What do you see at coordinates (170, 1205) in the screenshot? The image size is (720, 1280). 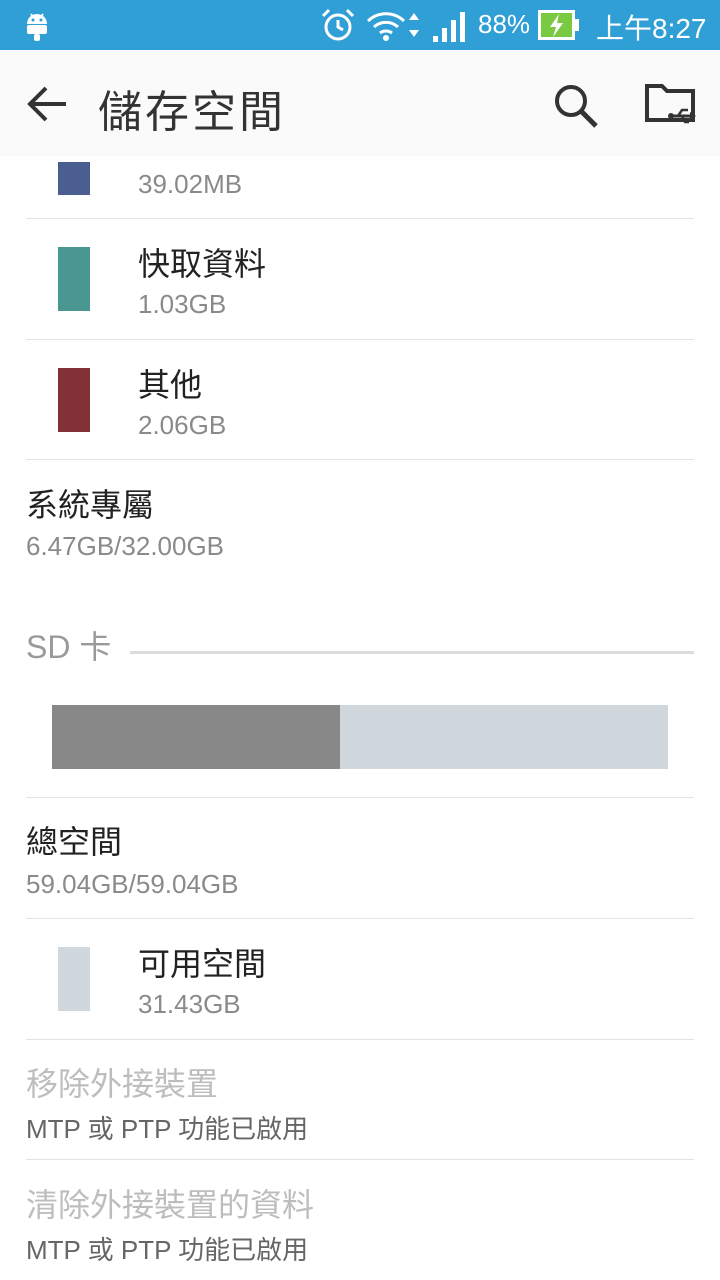 I see `erase-title: 清除外接裝置的資料` at bounding box center [170, 1205].